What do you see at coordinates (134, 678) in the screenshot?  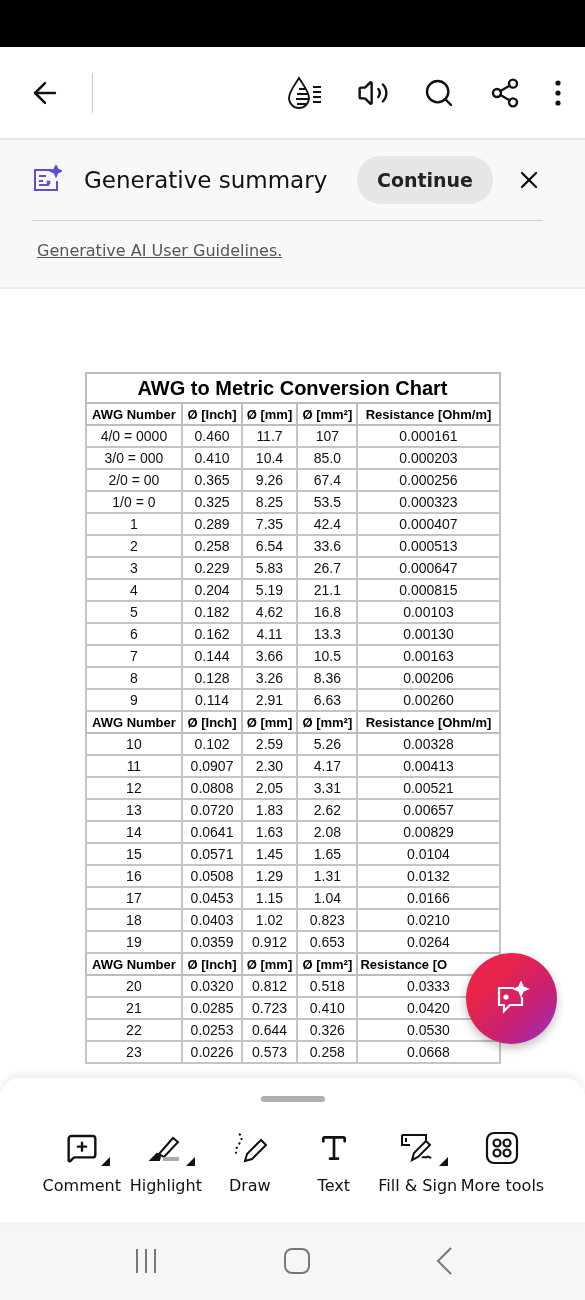 I see `table-cell: 8` at bounding box center [134, 678].